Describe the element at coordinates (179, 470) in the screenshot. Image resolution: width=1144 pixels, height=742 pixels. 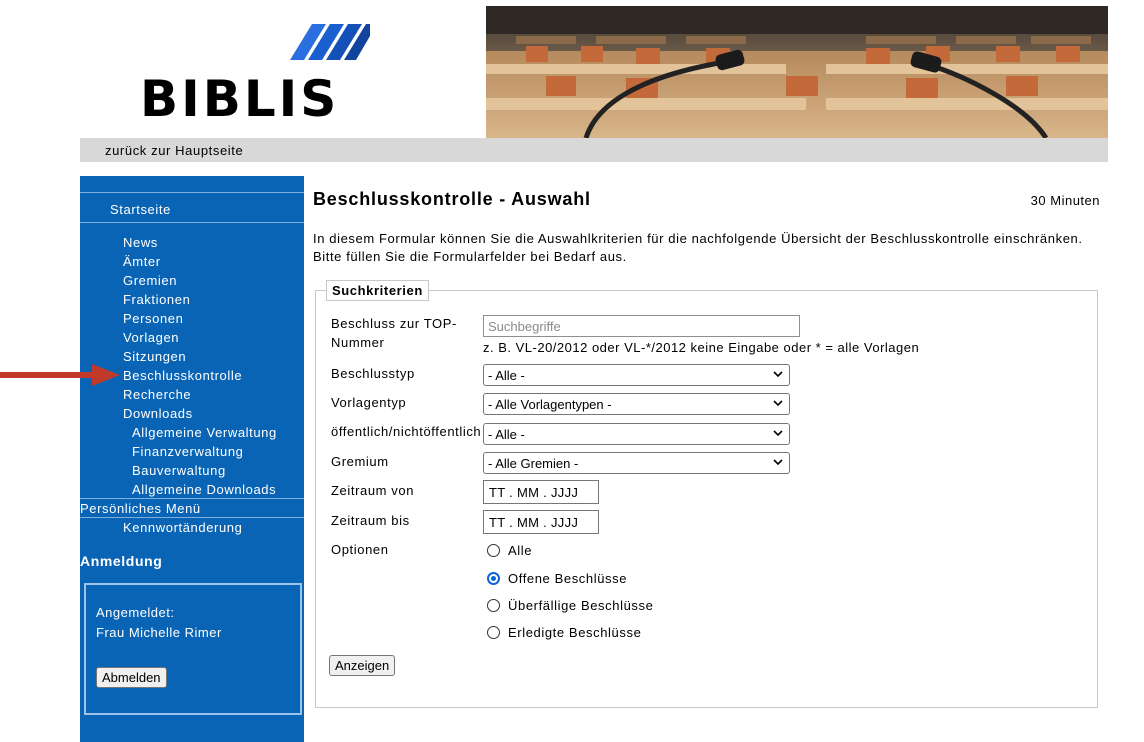
I see `sidebar-subitem-bauverwaltung: Bauverwaltung` at that location.